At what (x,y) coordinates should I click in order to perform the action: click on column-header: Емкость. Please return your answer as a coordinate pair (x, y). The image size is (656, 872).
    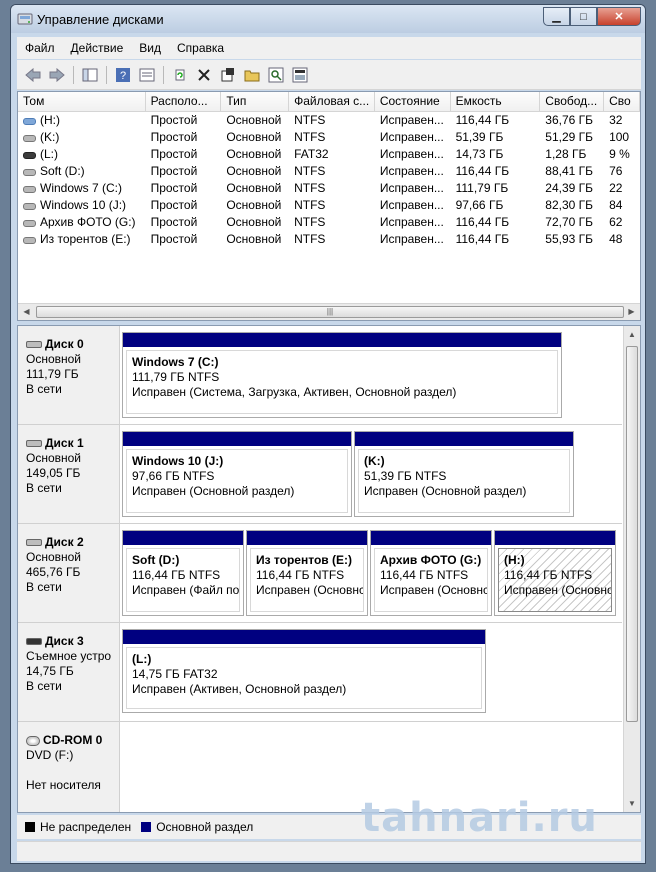
    Looking at the image, I should click on (496, 102).